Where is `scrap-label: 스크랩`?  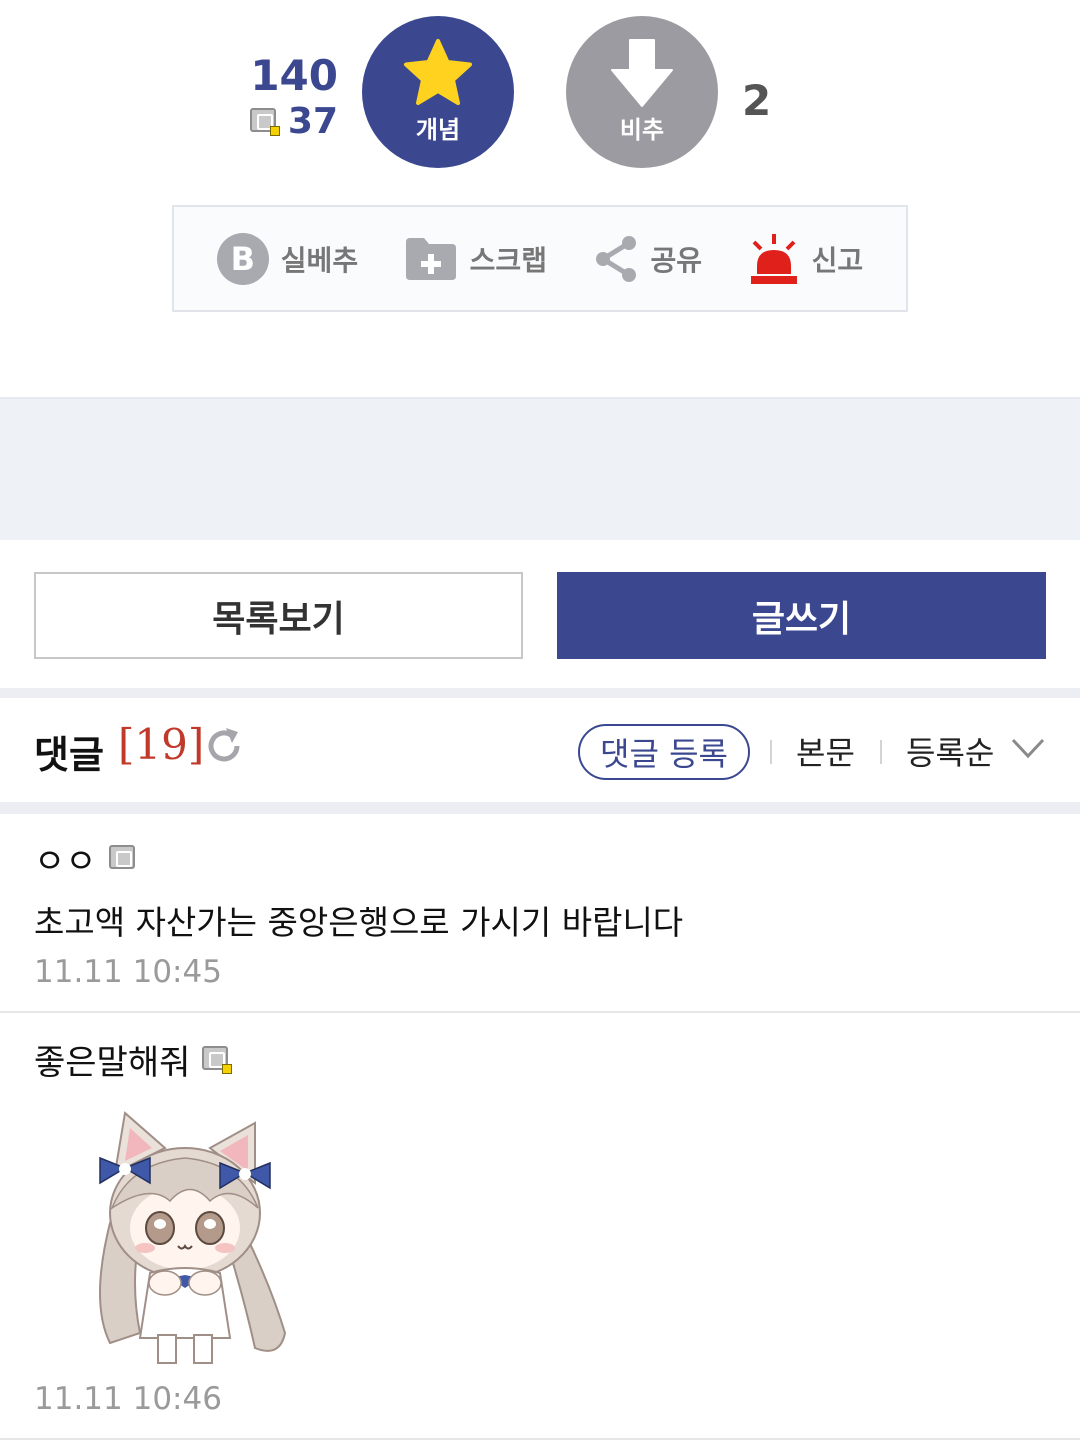 scrap-label: 스크랩 is located at coordinates (508, 260).